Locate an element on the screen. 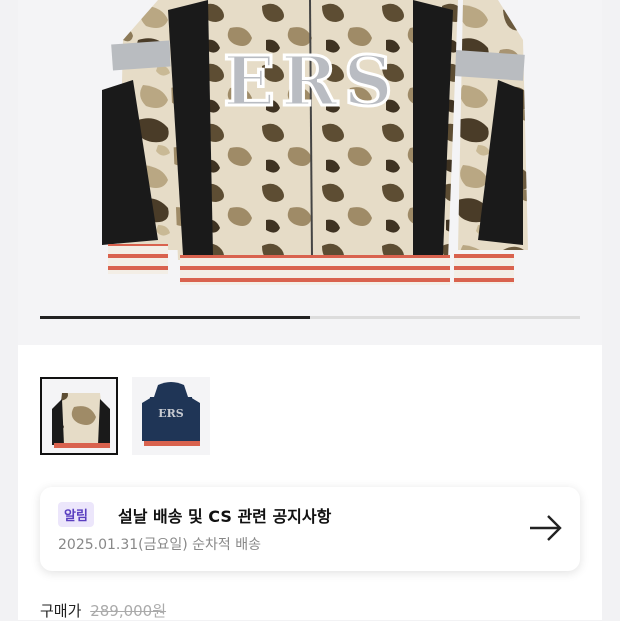 This screenshot has height=621, width=620. gallery-progress-fill is located at coordinates (175, 317).